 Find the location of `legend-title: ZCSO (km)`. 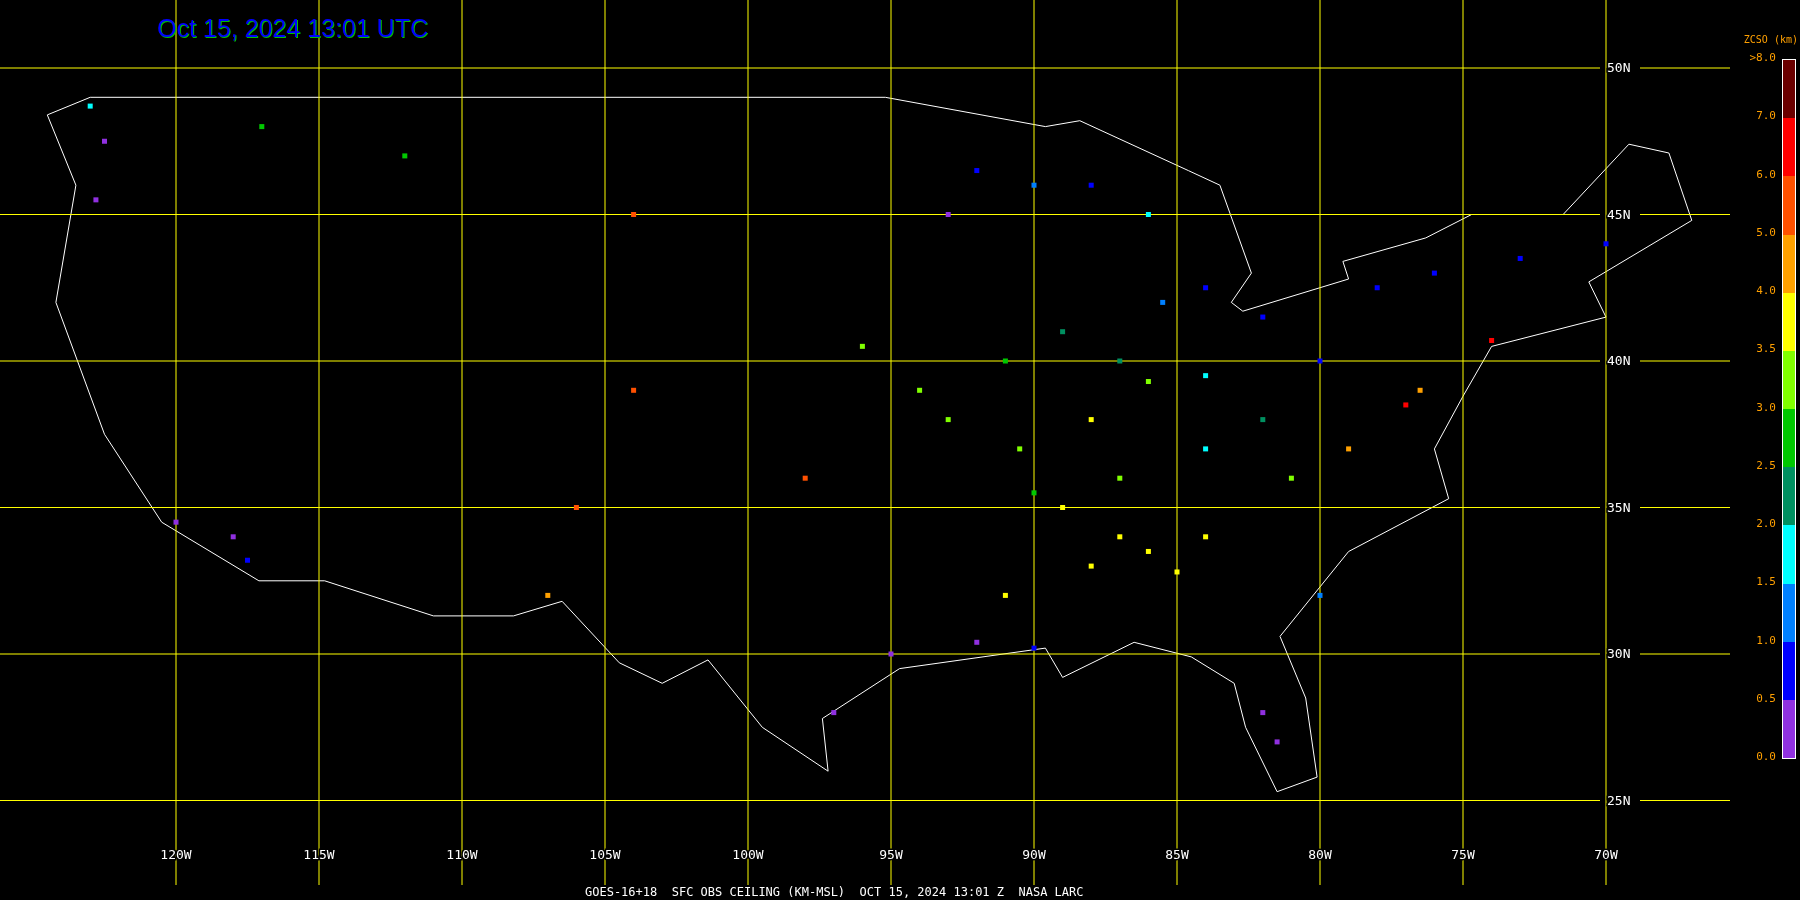

legend-title: ZCSO (km) is located at coordinates (1770, 39).